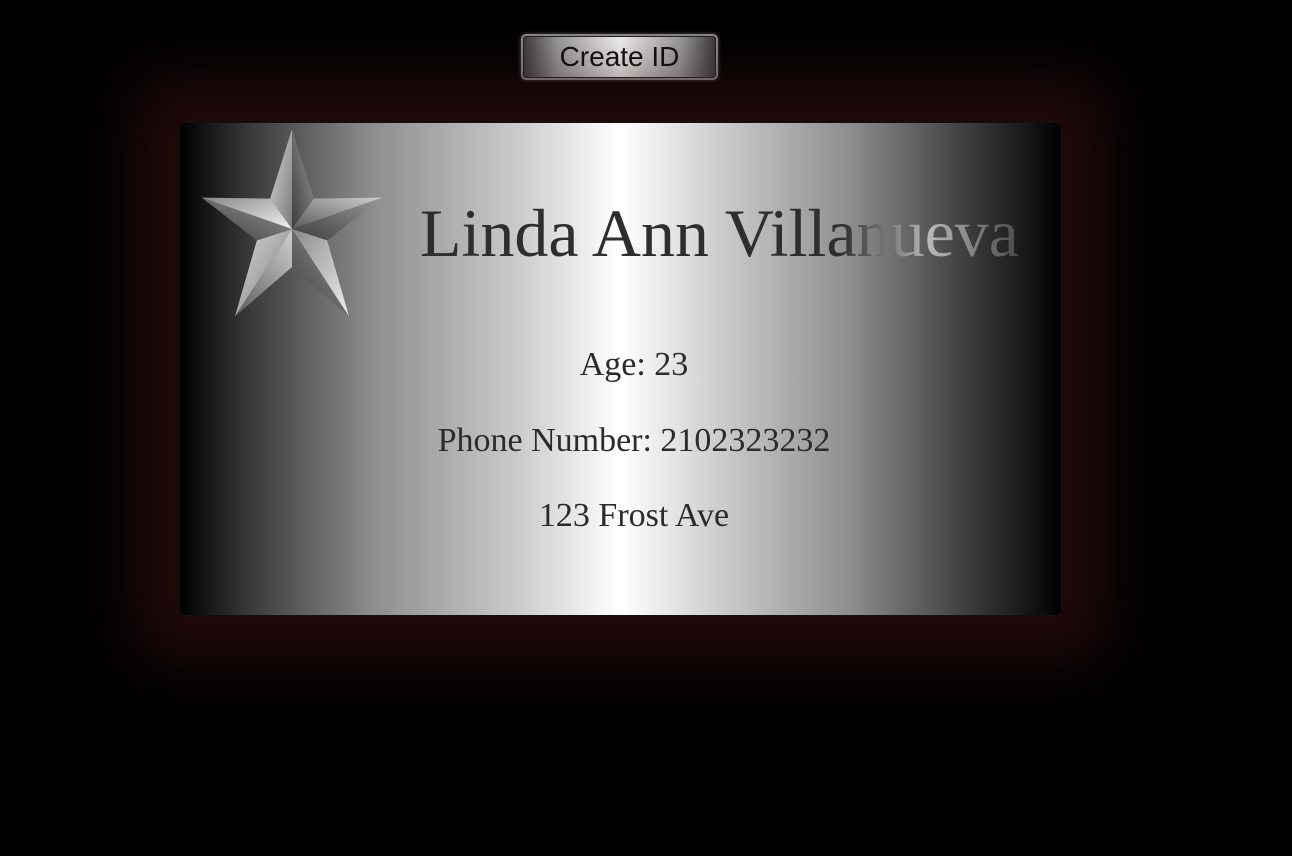 Image resolution: width=1292 pixels, height=856 pixels. Describe the element at coordinates (634, 364) in the screenshot. I see `card-age: Age: 23` at that location.